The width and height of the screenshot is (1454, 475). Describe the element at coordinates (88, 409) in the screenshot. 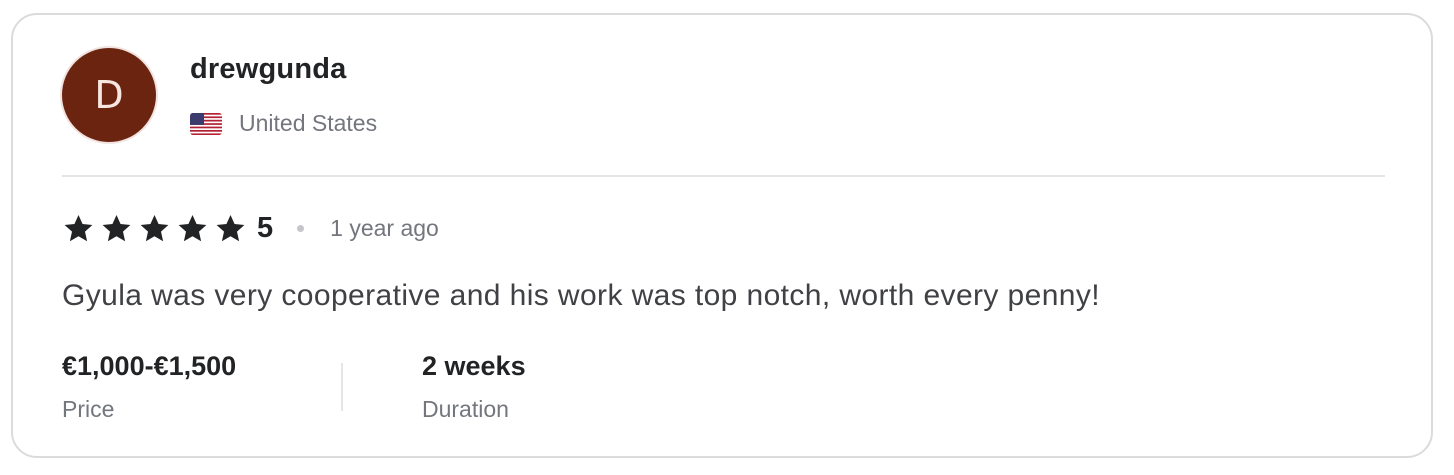

I see `price-label: Price` at that location.